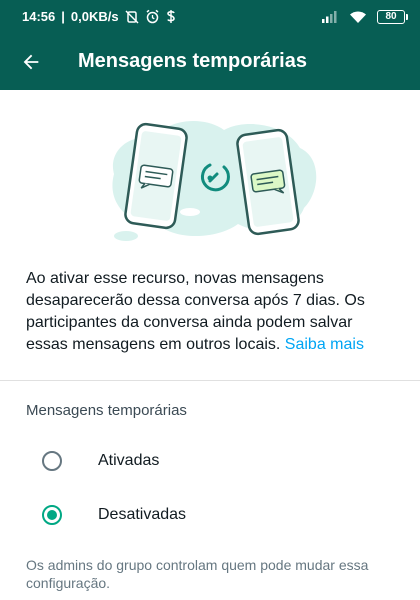  What do you see at coordinates (210, 16) in the screenshot?
I see `status-bar: 14:56 | 0,0KB/s 80` at bounding box center [210, 16].